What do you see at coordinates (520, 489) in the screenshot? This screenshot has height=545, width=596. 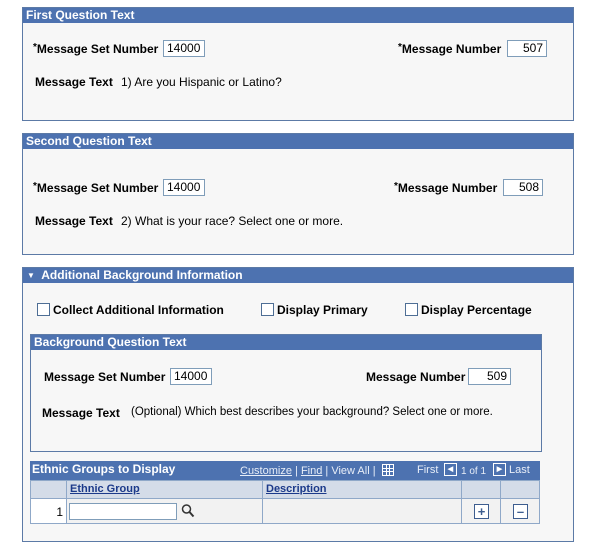 I see `grid-delete-column-head` at bounding box center [520, 489].